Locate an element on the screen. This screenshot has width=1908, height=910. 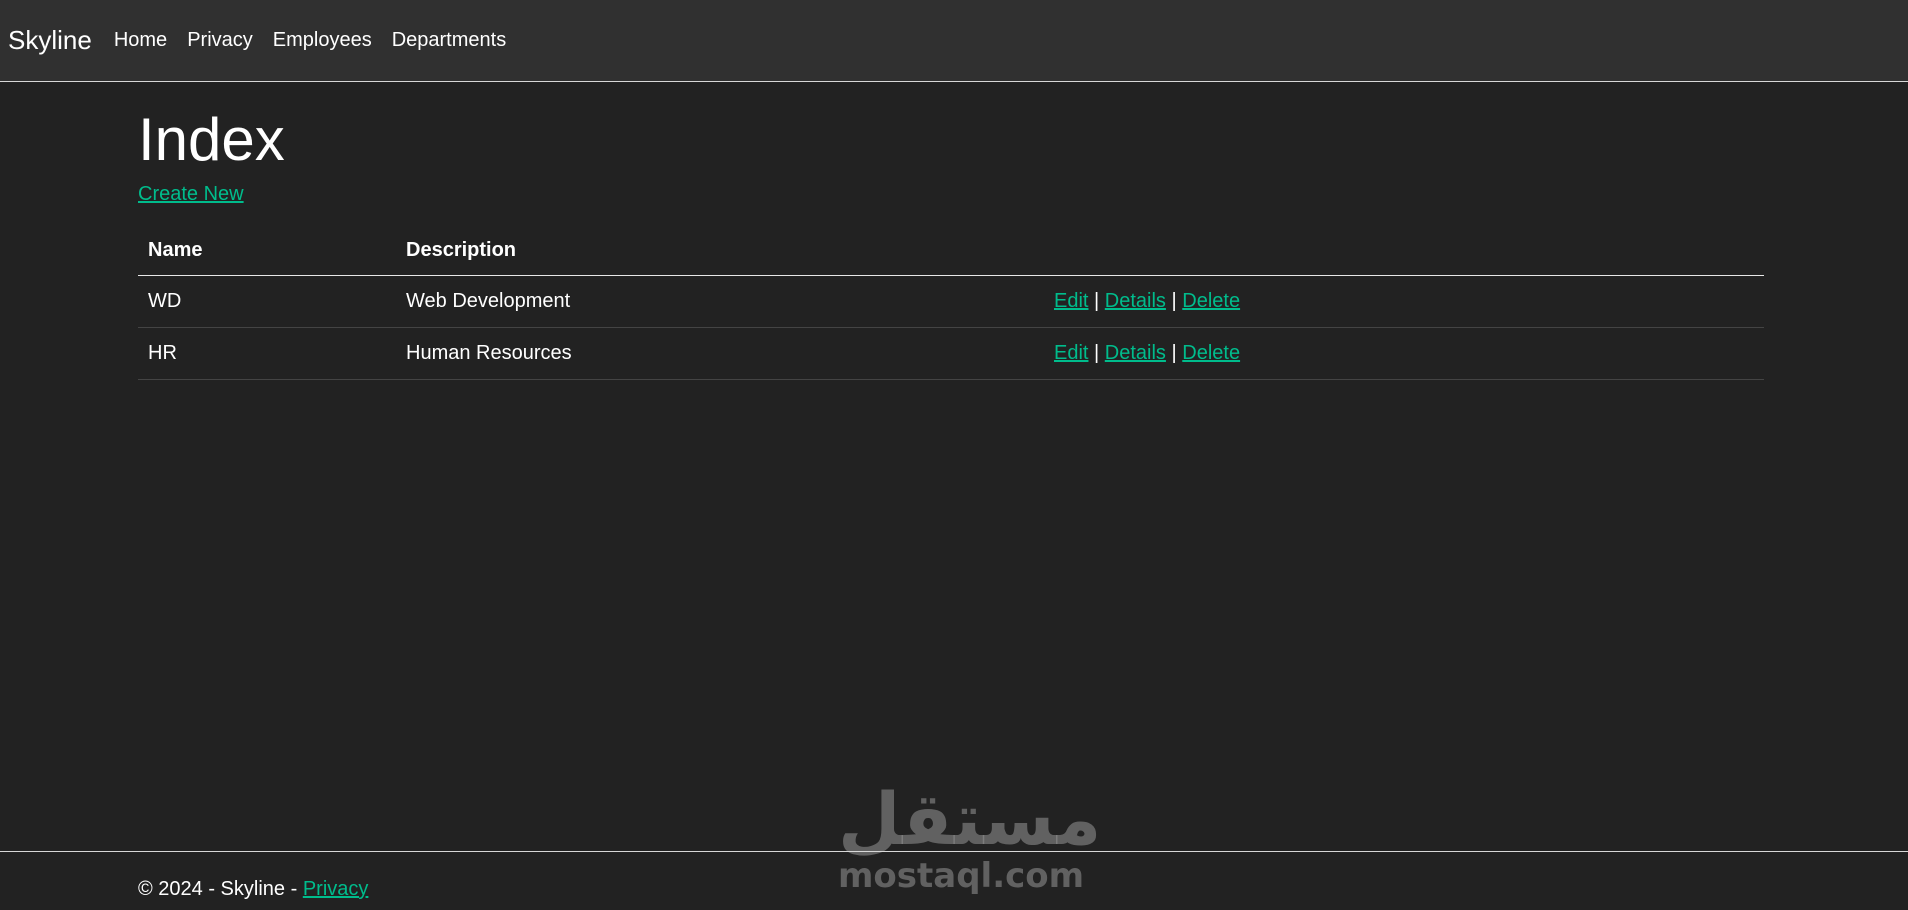
cell-description: Human Resources is located at coordinates (720, 353).